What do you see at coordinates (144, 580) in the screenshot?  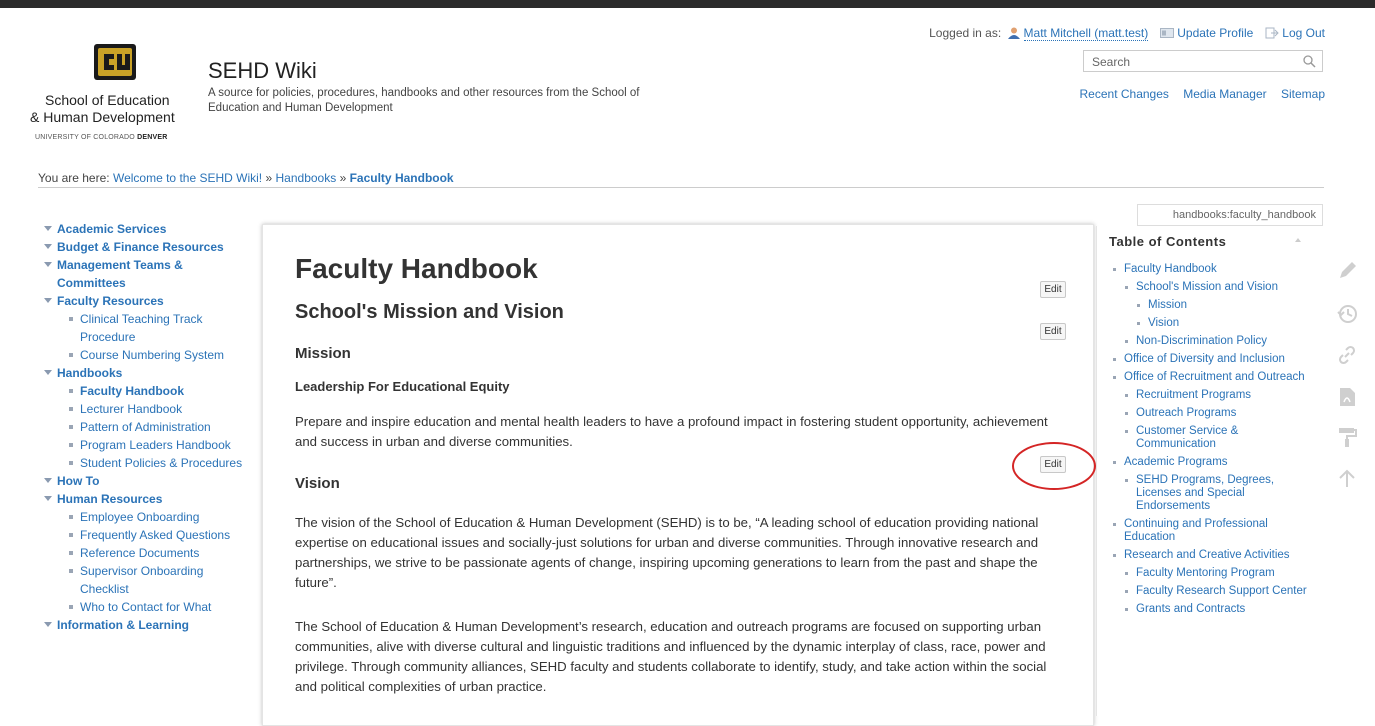 I see `sidebar-item-supervisor-onboarding: Supervisor Onboarding Checklist` at bounding box center [144, 580].